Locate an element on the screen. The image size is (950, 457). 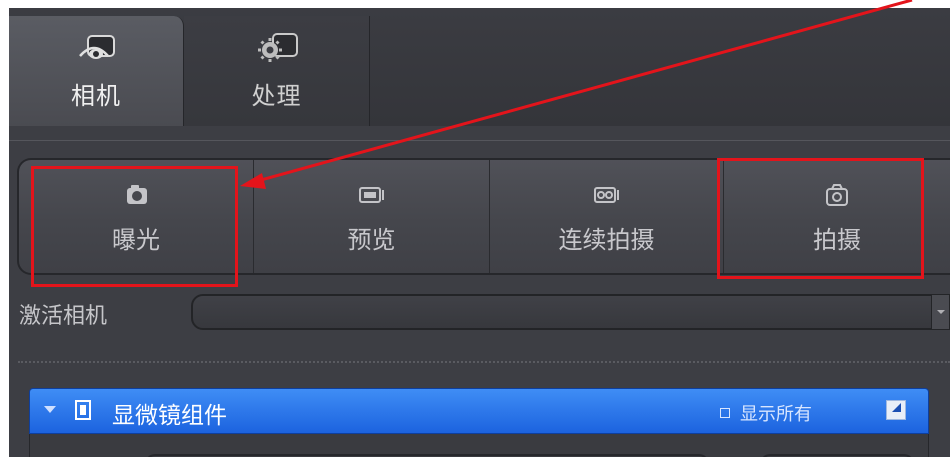
tab-camera: 相机 is located at coordinates (96, 71).